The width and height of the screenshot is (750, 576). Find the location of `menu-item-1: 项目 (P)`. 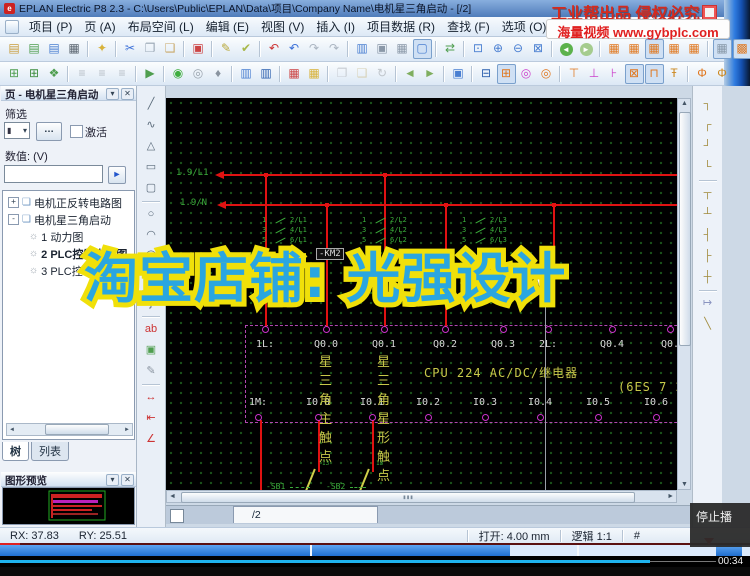

menu-item-1: 项目 (P) is located at coordinates (50, 26).